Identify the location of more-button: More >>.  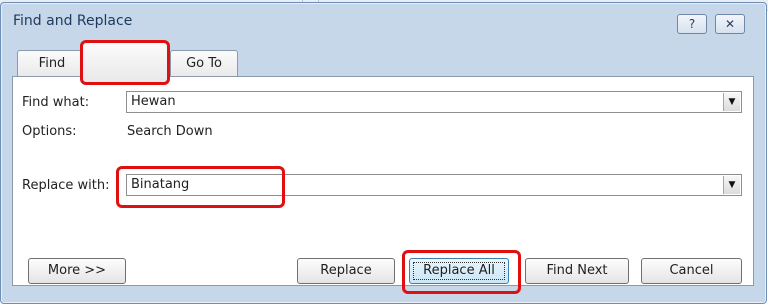
(77, 271).